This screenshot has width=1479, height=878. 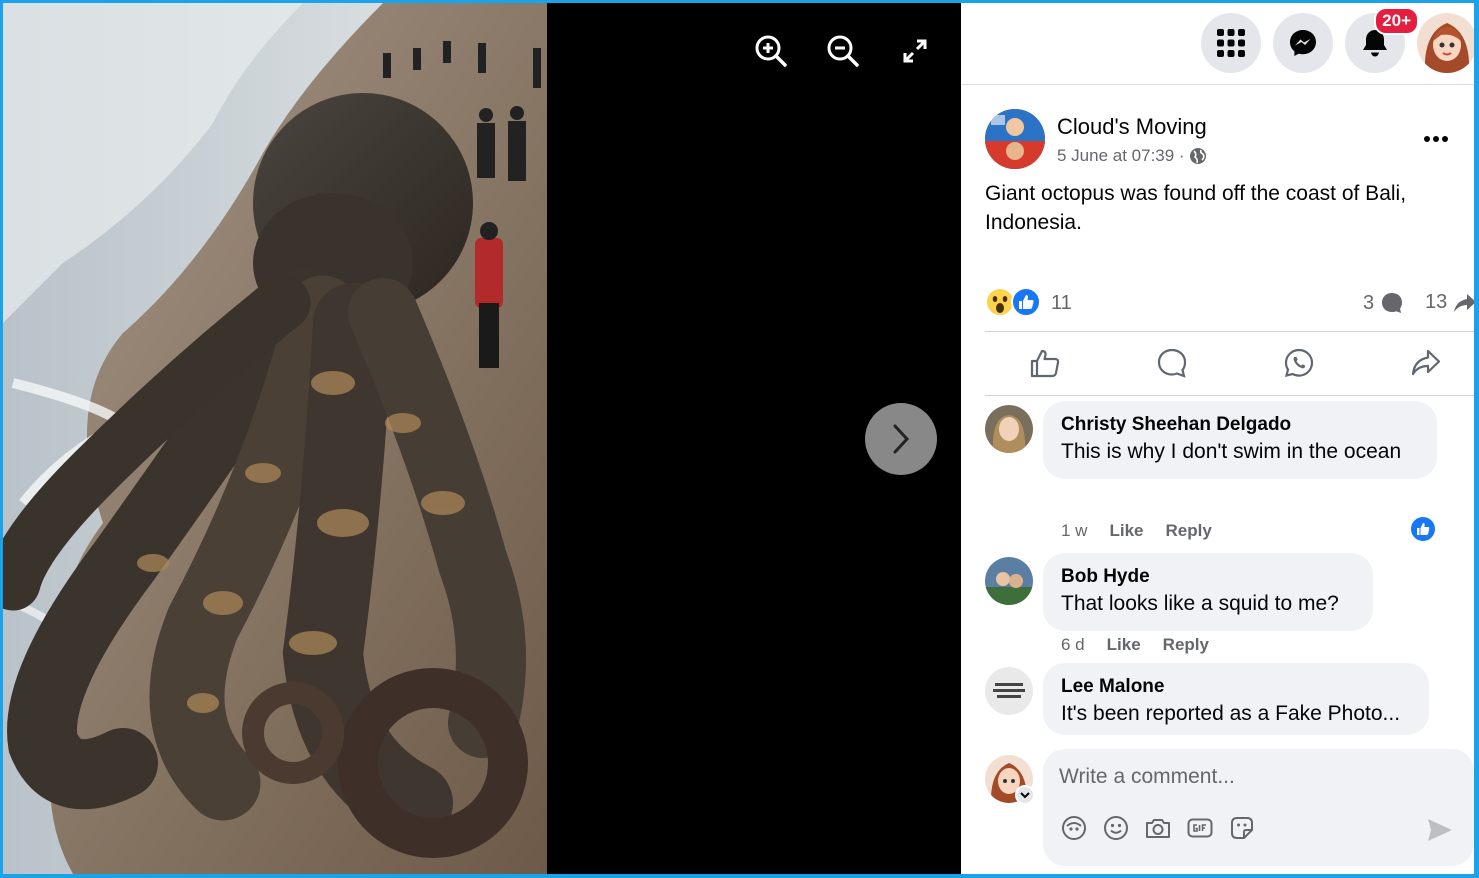 I want to click on avatar-sticker-icon, so click(x=1074, y=828).